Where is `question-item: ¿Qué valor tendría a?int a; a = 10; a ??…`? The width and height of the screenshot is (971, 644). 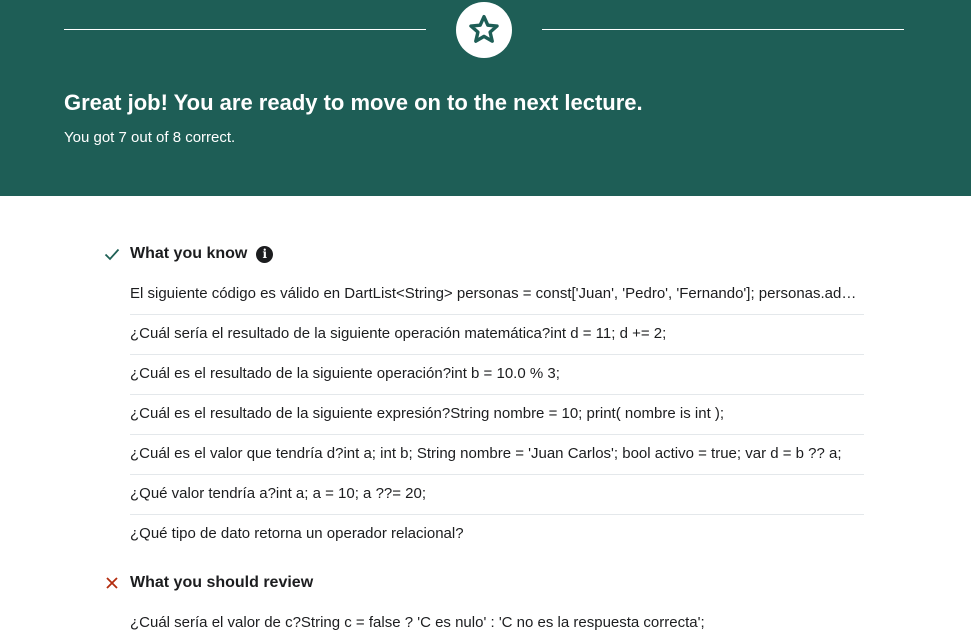 question-item: ¿Qué valor tendría a?int a; a = 10; a ??… is located at coordinates (497, 495).